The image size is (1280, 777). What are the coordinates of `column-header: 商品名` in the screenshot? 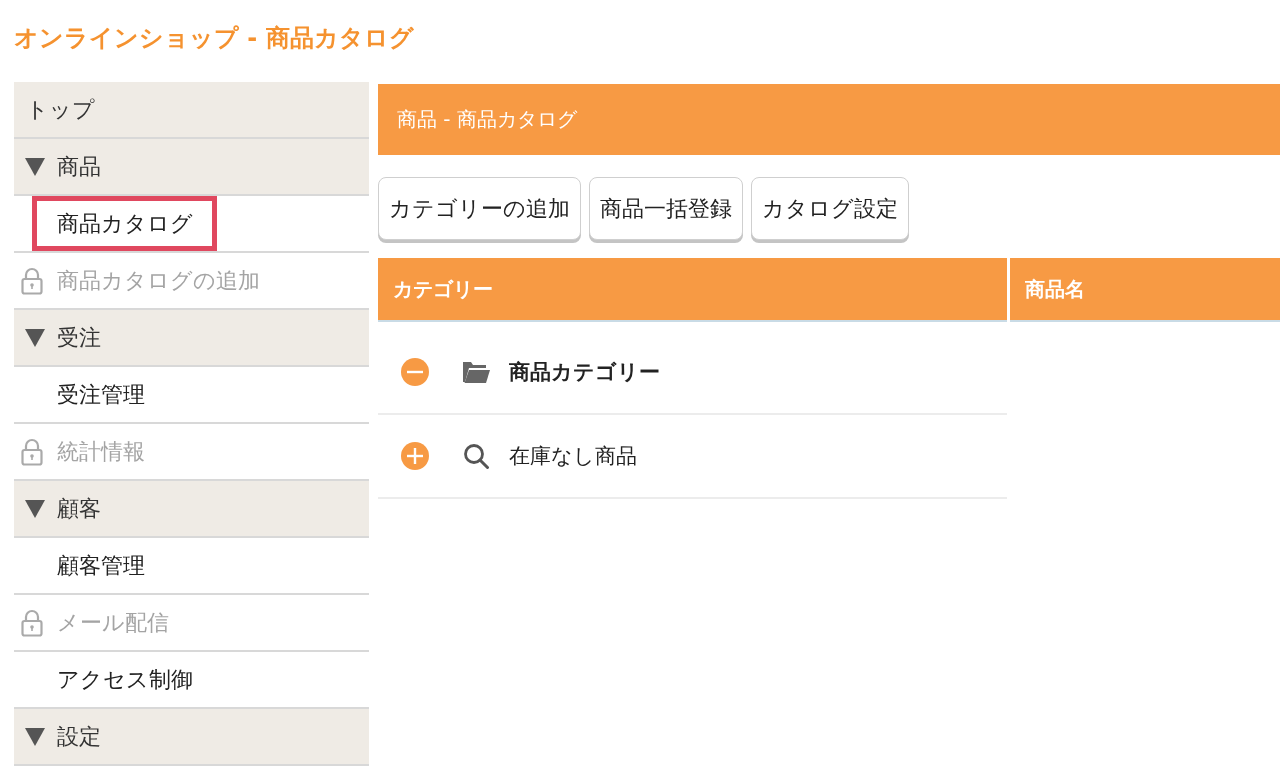 It's located at (1145, 290).